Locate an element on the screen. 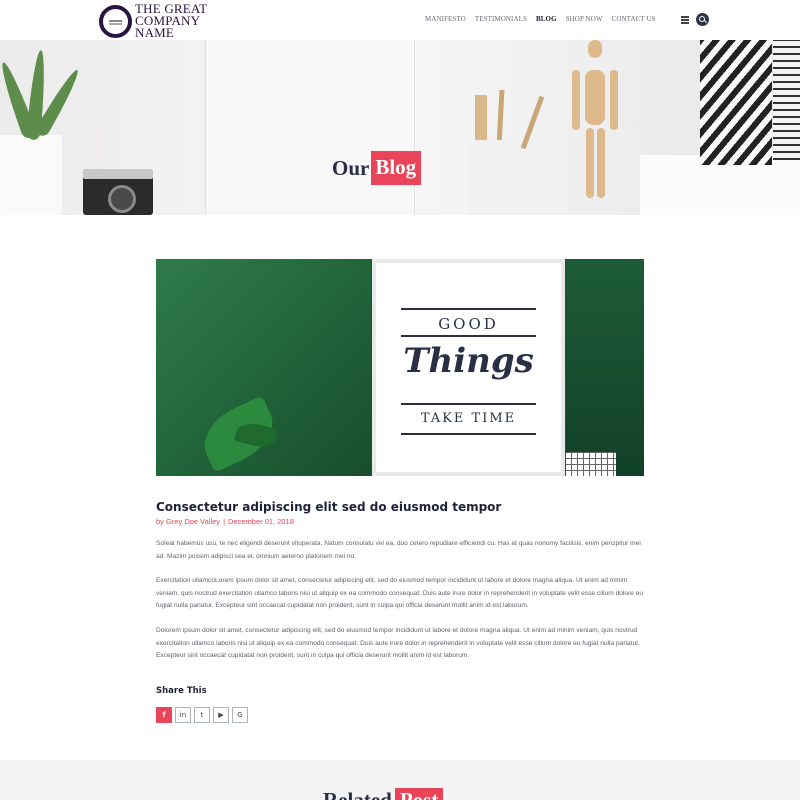 The height and width of the screenshot is (800, 800). wooden-mannequin-image is located at coordinates (595, 120).